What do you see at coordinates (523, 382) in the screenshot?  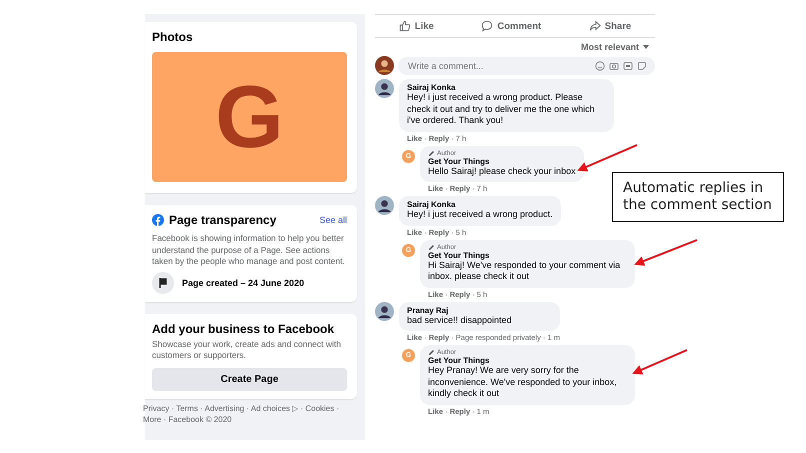 I see `comment-text: Hey Pranay! We are very sorry for the inconvenience. We've responded to your inbox, kindly check it out` at bounding box center [523, 382].